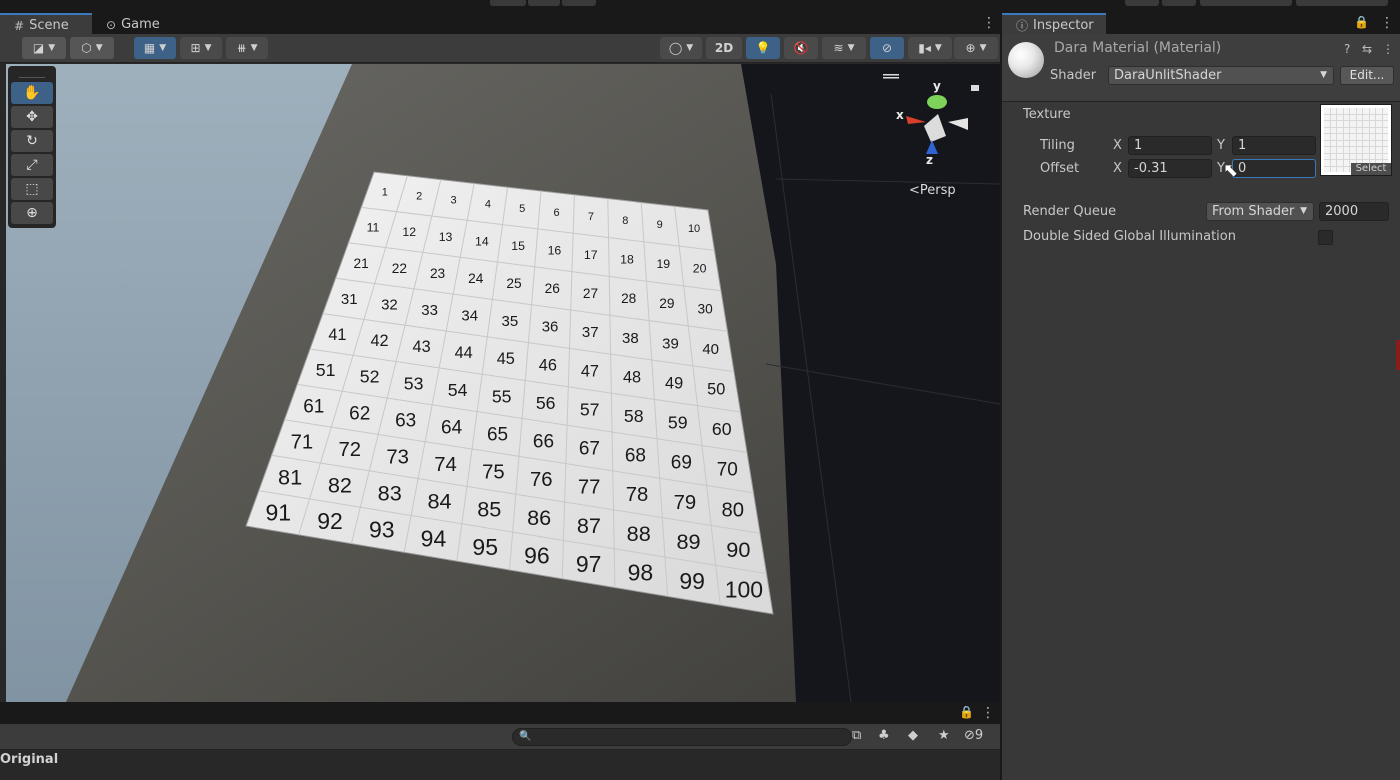 The height and width of the screenshot is (780, 1400). I want to click on mode-2d-button: 2D, so click(724, 48).